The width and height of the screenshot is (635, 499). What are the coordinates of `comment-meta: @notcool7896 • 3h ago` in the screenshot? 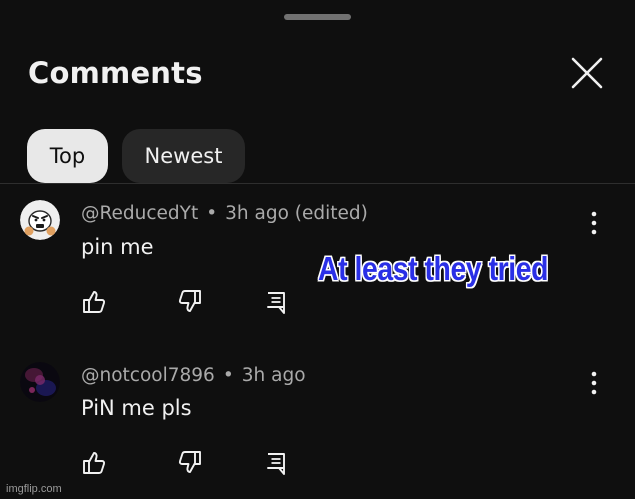 It's located at (193, 375).